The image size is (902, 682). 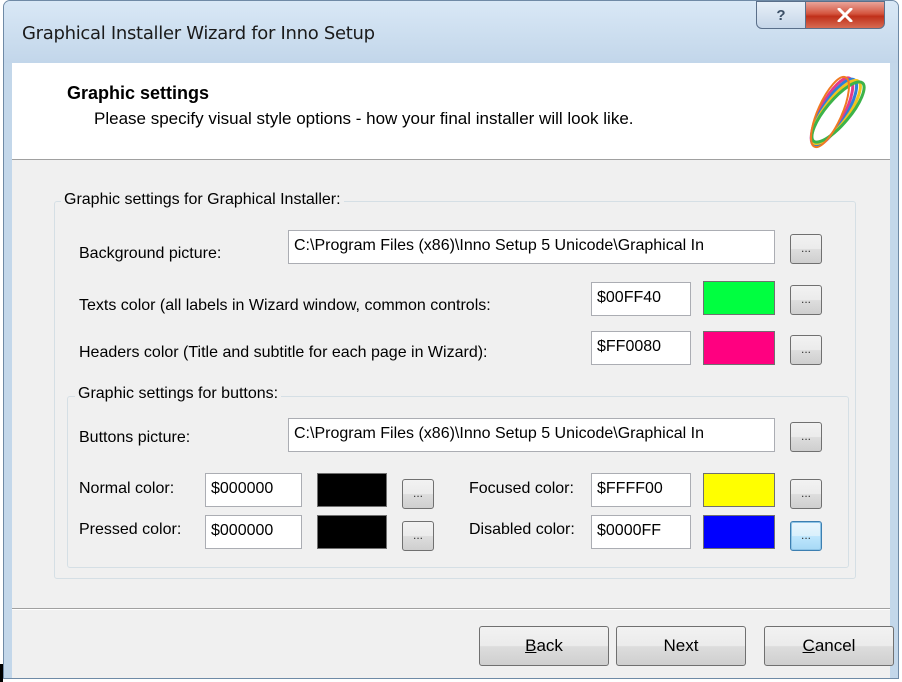 I want to click on close-button, so click(x=845, y=15).